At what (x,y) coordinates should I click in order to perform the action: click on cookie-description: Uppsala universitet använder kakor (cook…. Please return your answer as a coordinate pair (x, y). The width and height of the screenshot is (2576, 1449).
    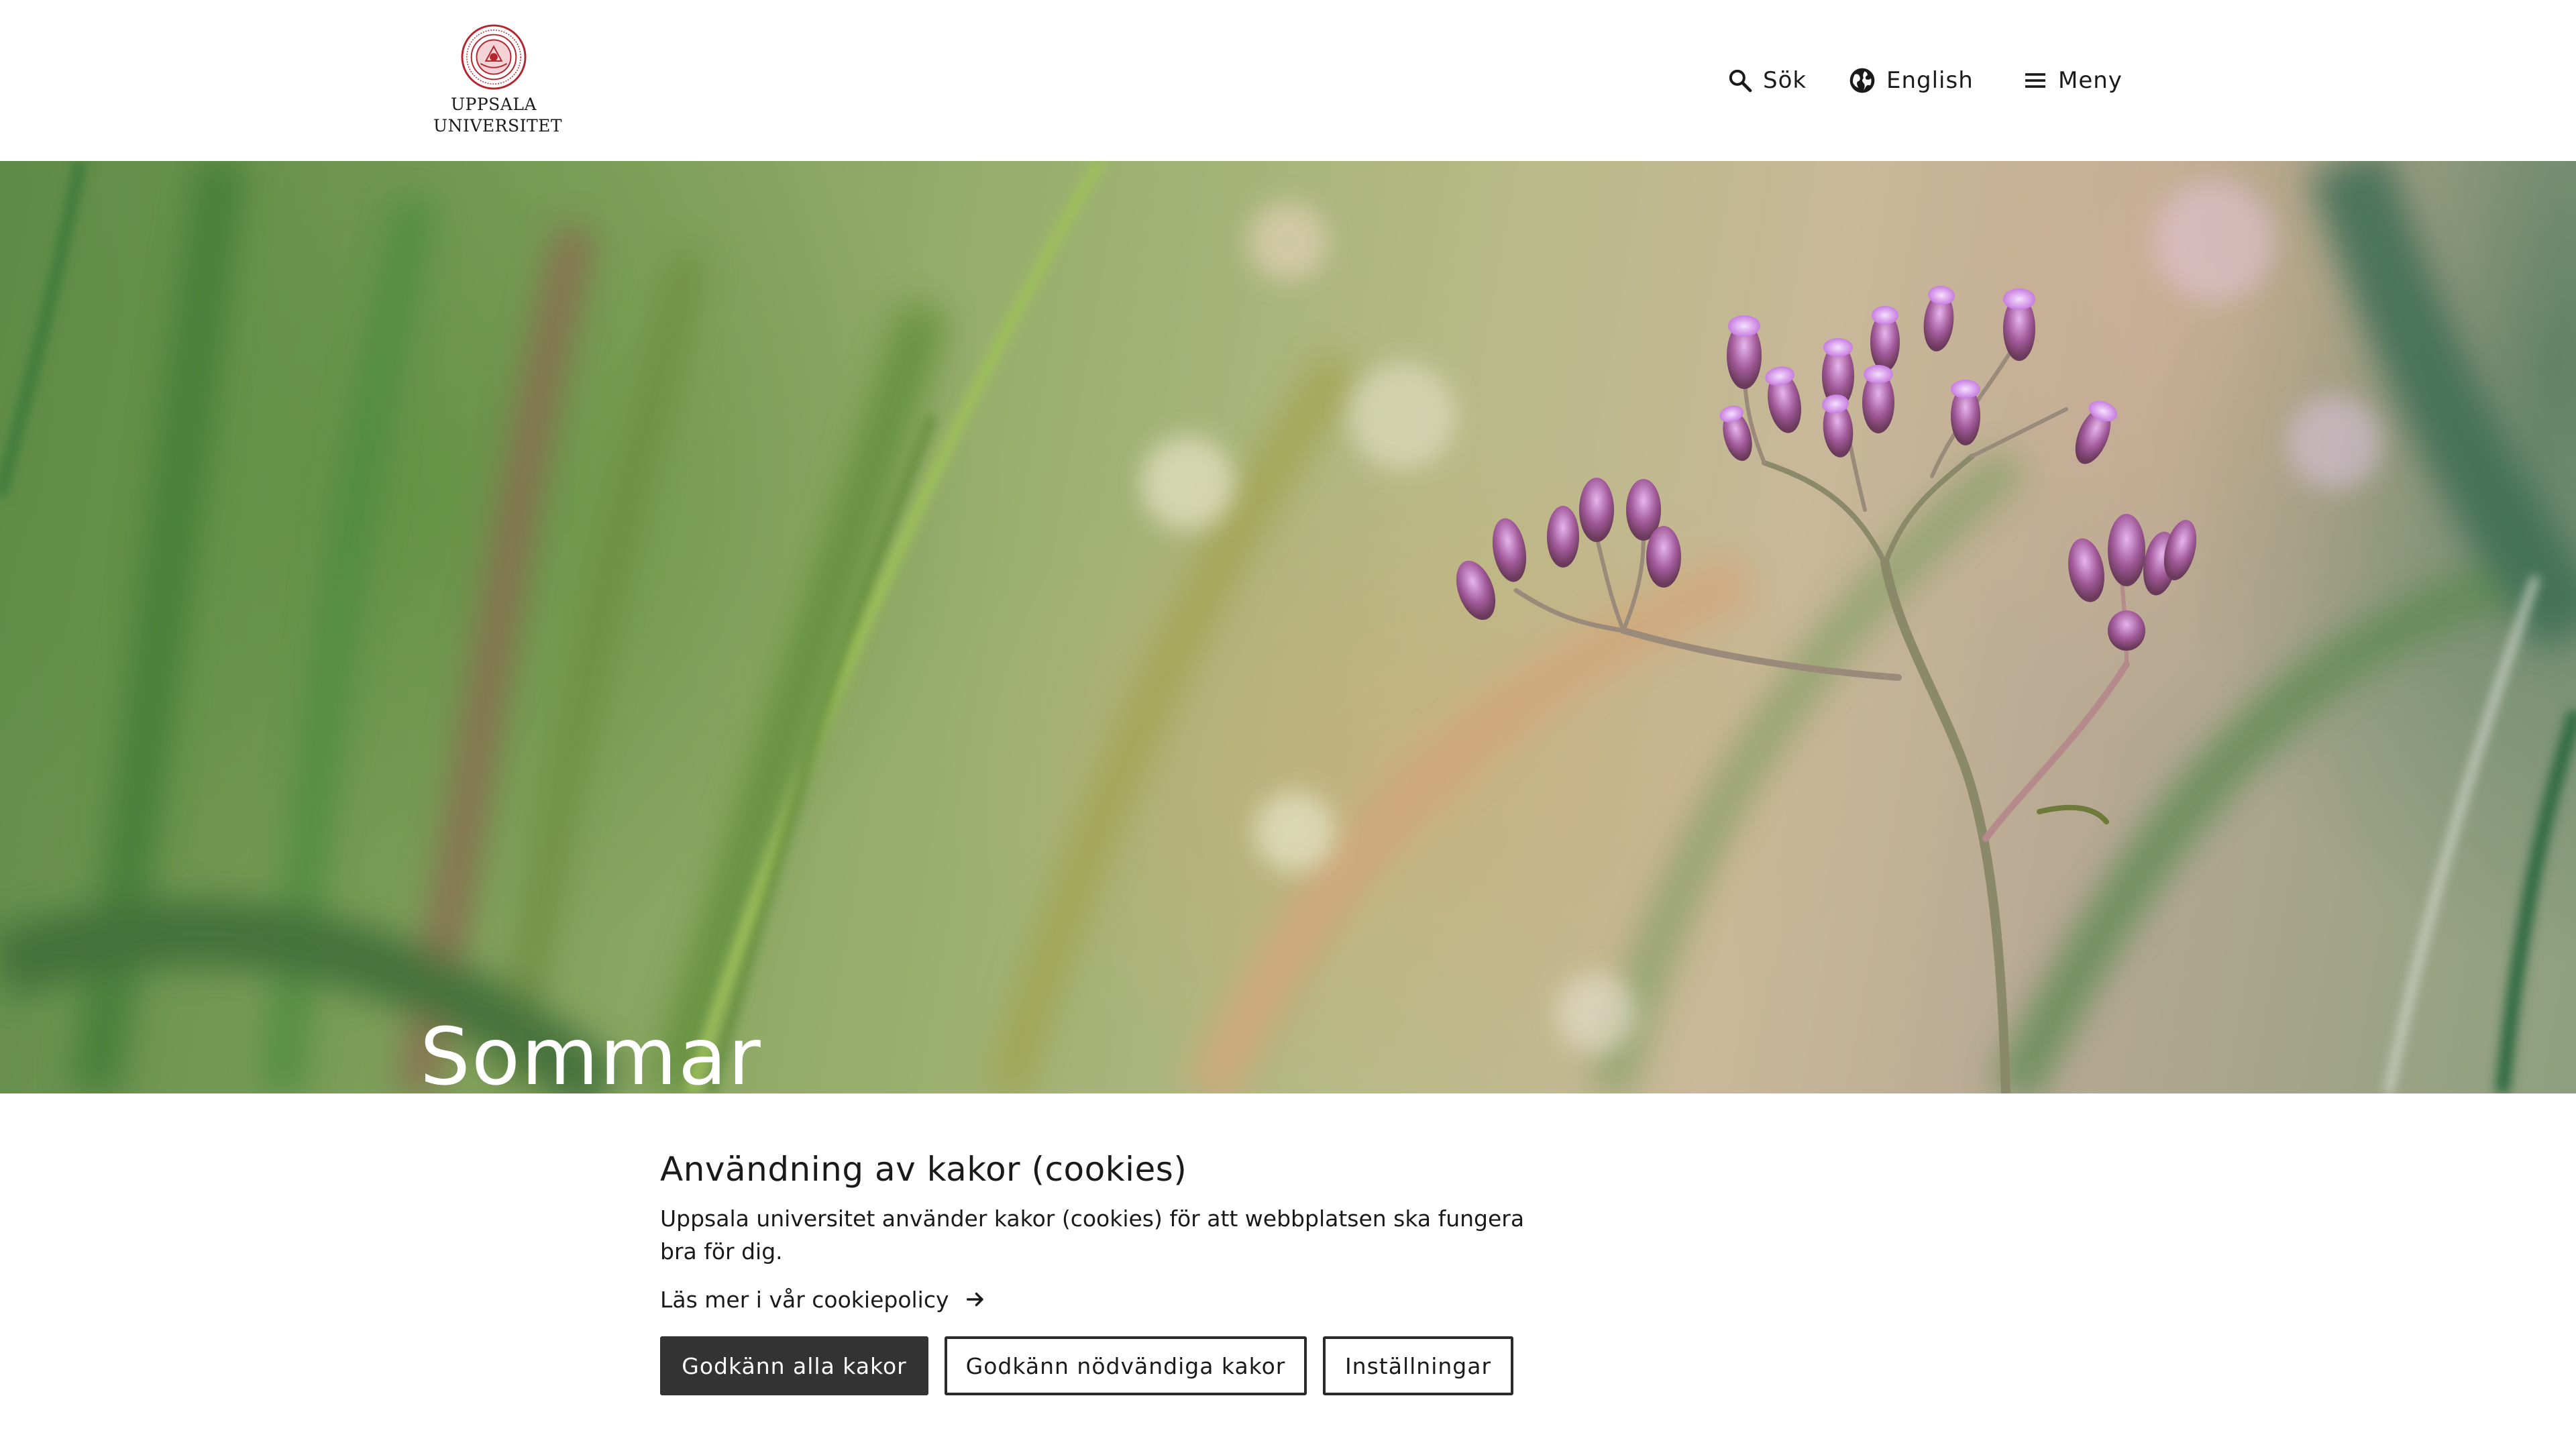
    Looking at the image, I should click on (1092, 1235).